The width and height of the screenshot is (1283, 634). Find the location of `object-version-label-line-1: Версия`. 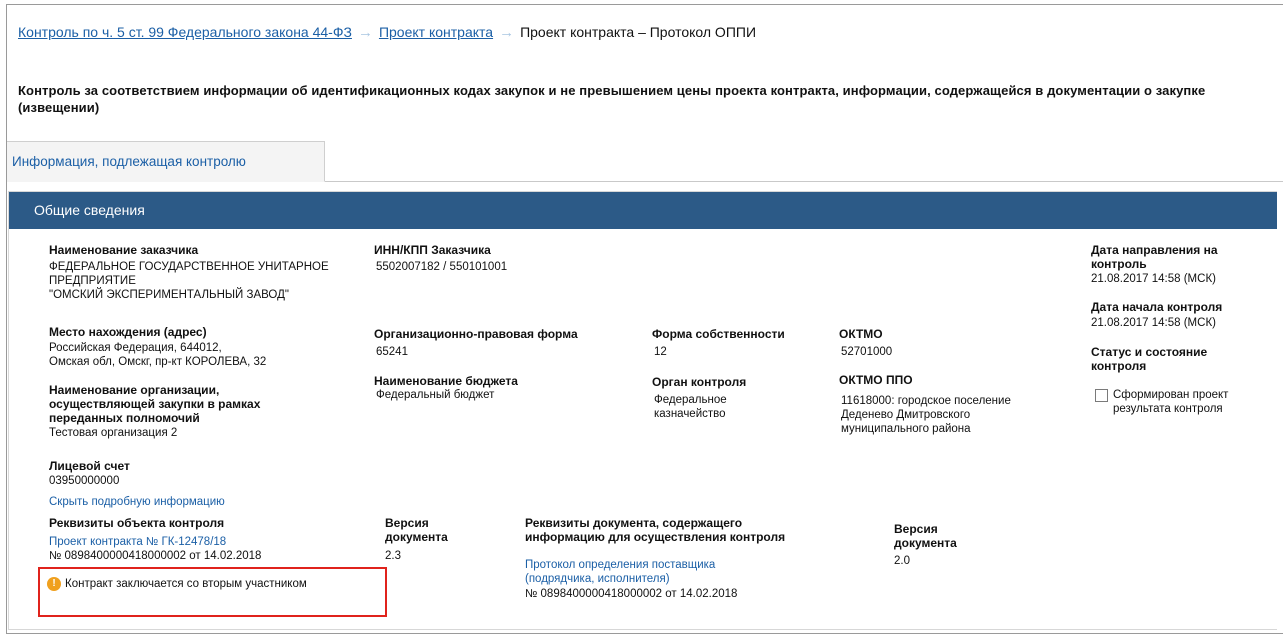

object-version-label-line-1: Версия is located at coordinates (407, 523).